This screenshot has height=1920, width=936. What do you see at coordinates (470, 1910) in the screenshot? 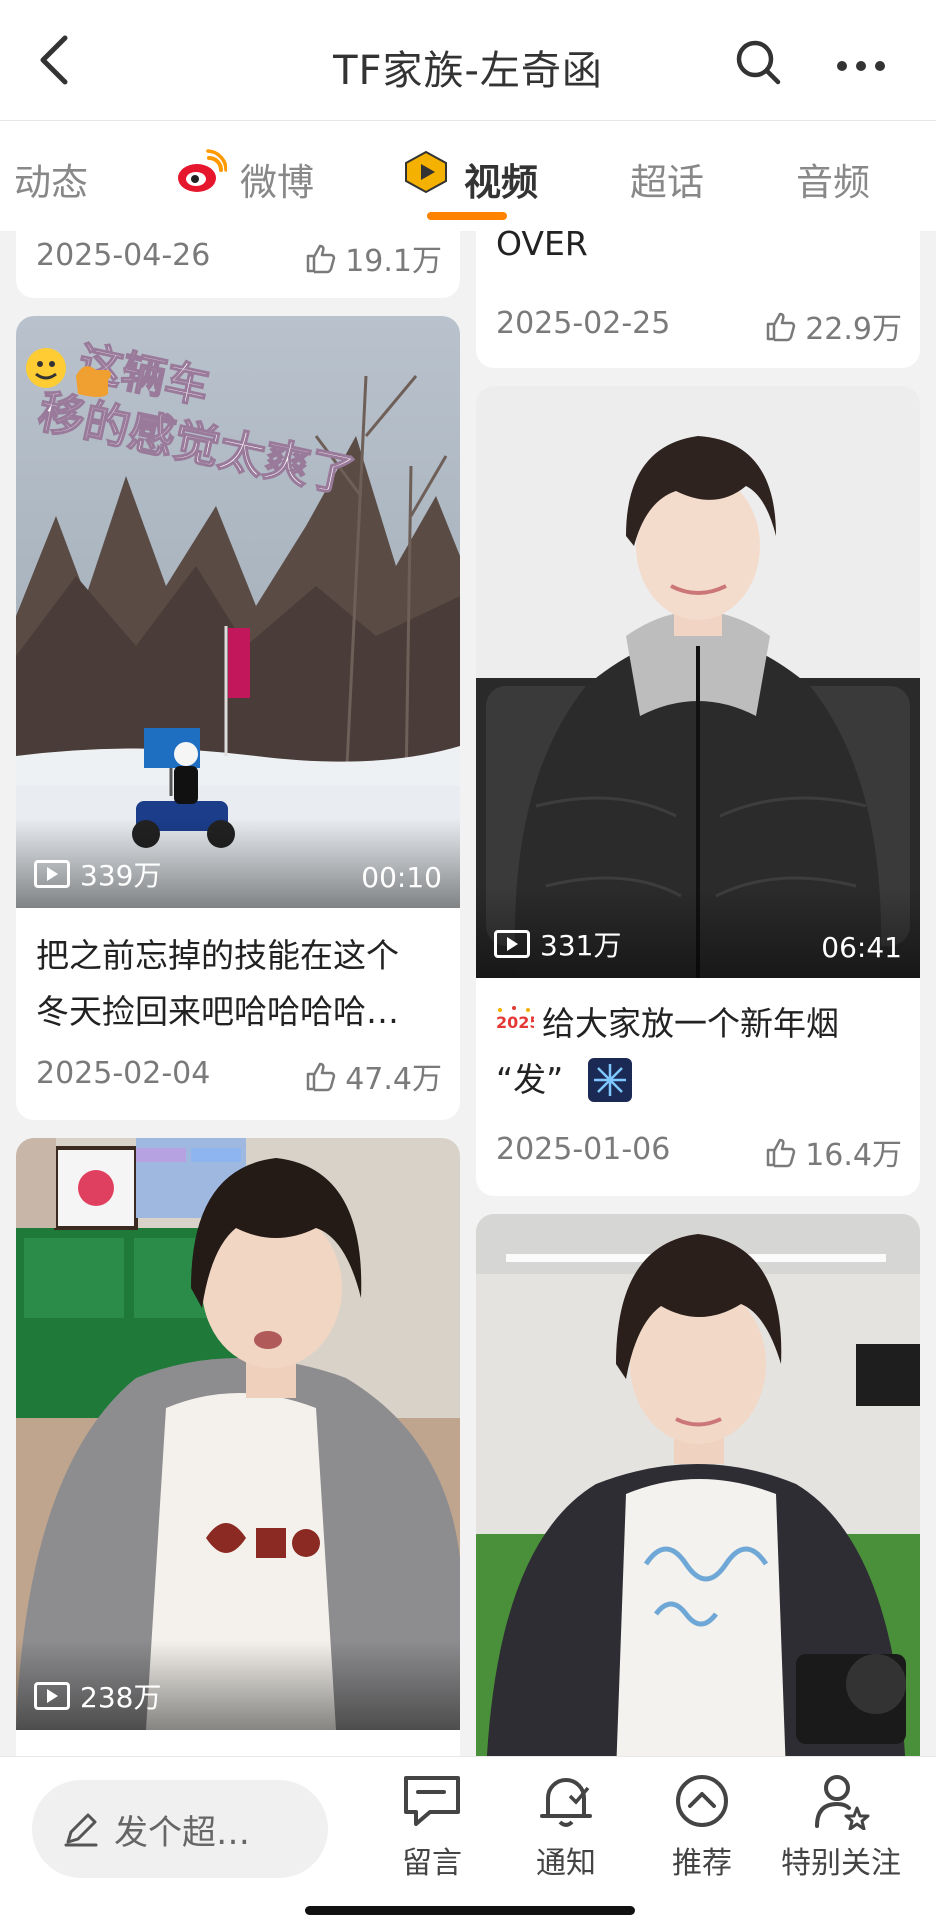
I see `home-indicator` at bounding box center [470, 1910].